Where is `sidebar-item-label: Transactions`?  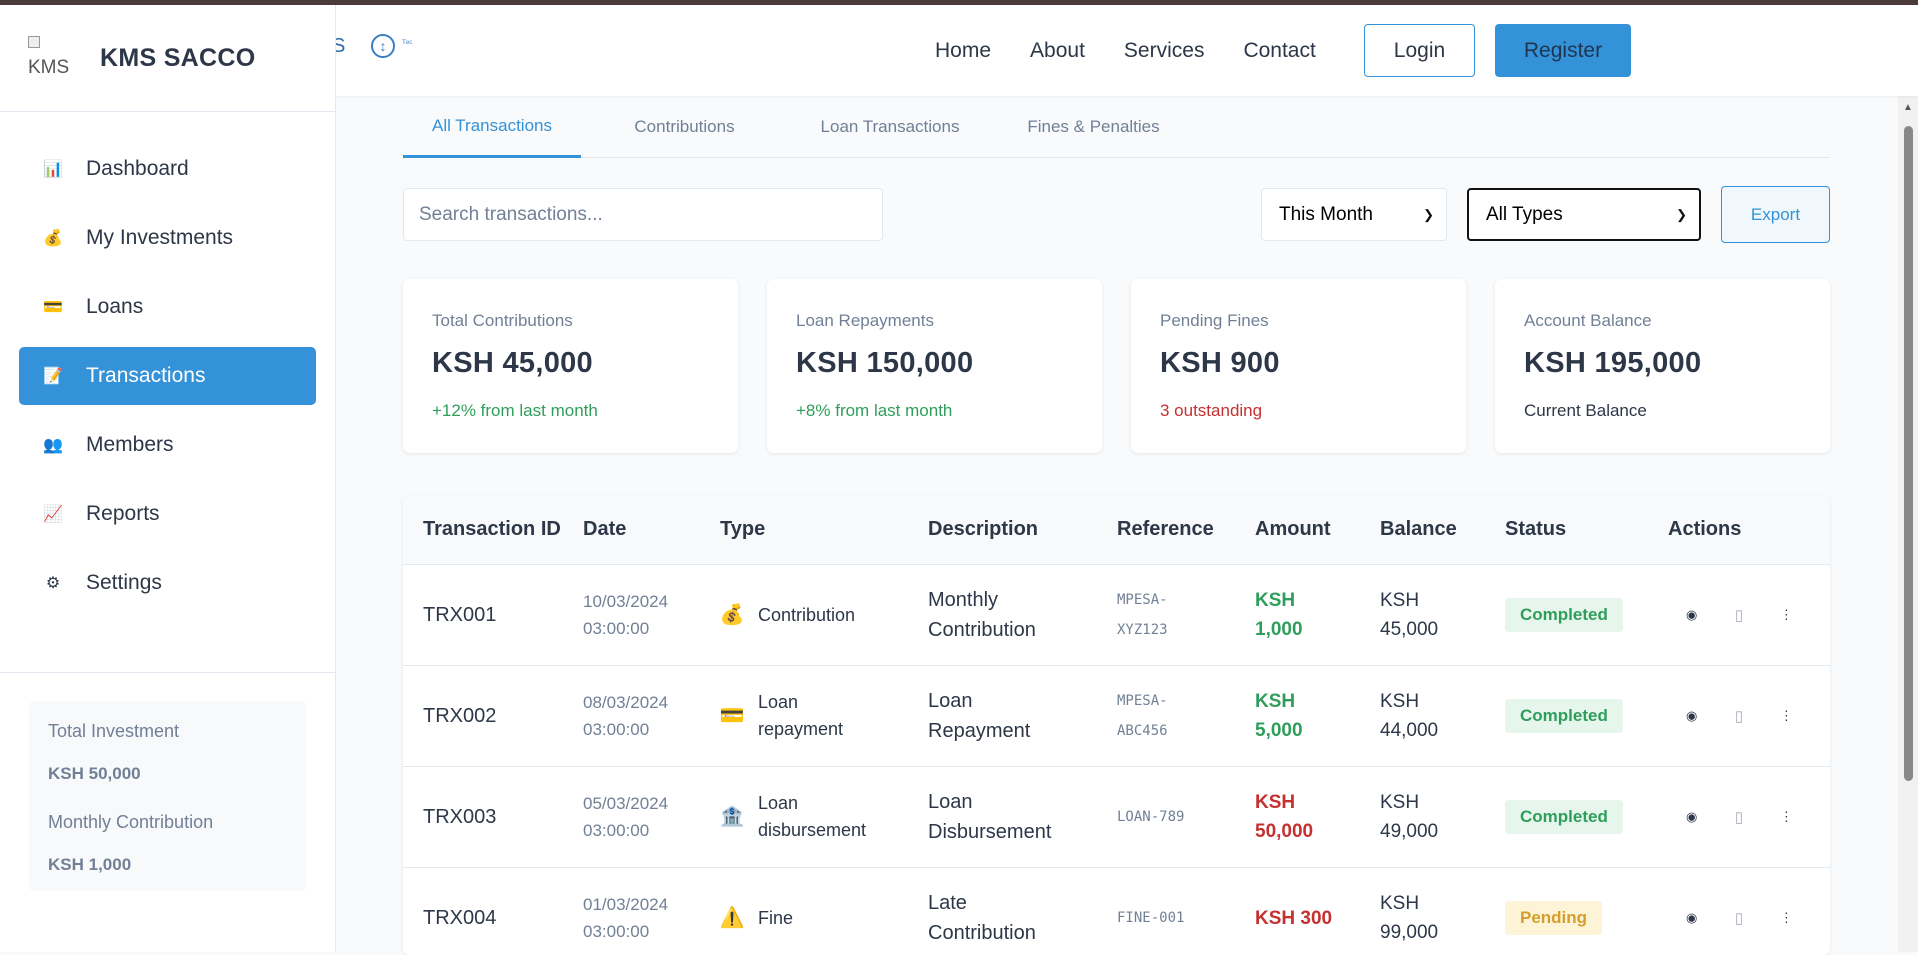 sidebar-item-label: Transactions is located at coordinates (146, 375).